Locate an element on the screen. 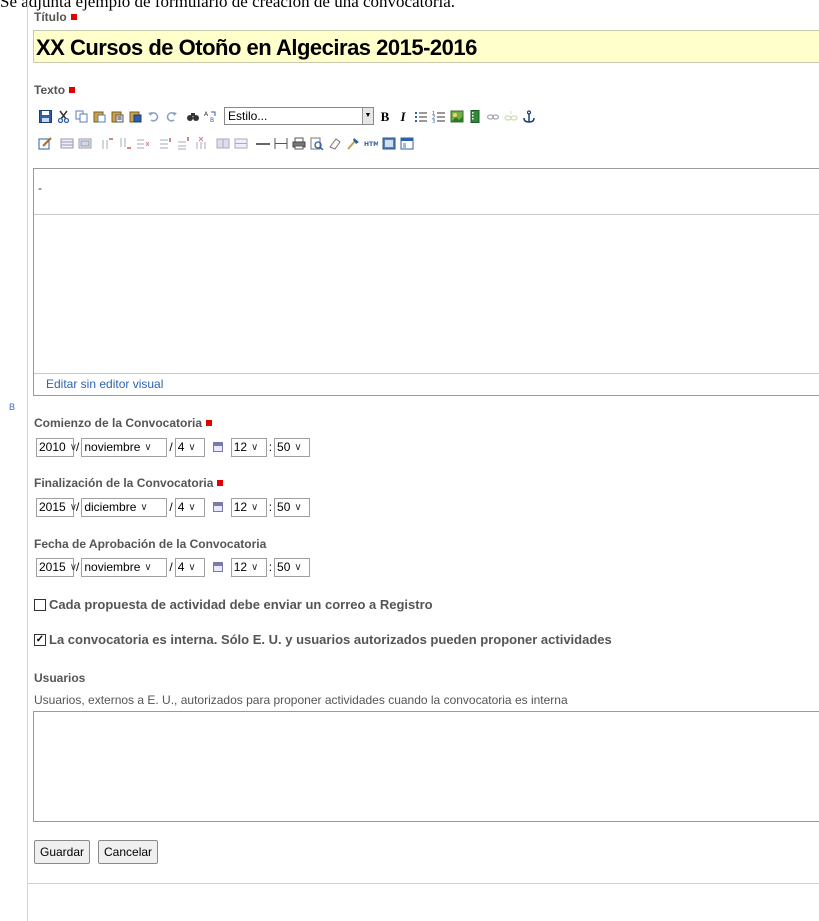 Image resolution: width=819 pixels, height=921 pixels. delete-col-icon is located at coordinates (201, 143).